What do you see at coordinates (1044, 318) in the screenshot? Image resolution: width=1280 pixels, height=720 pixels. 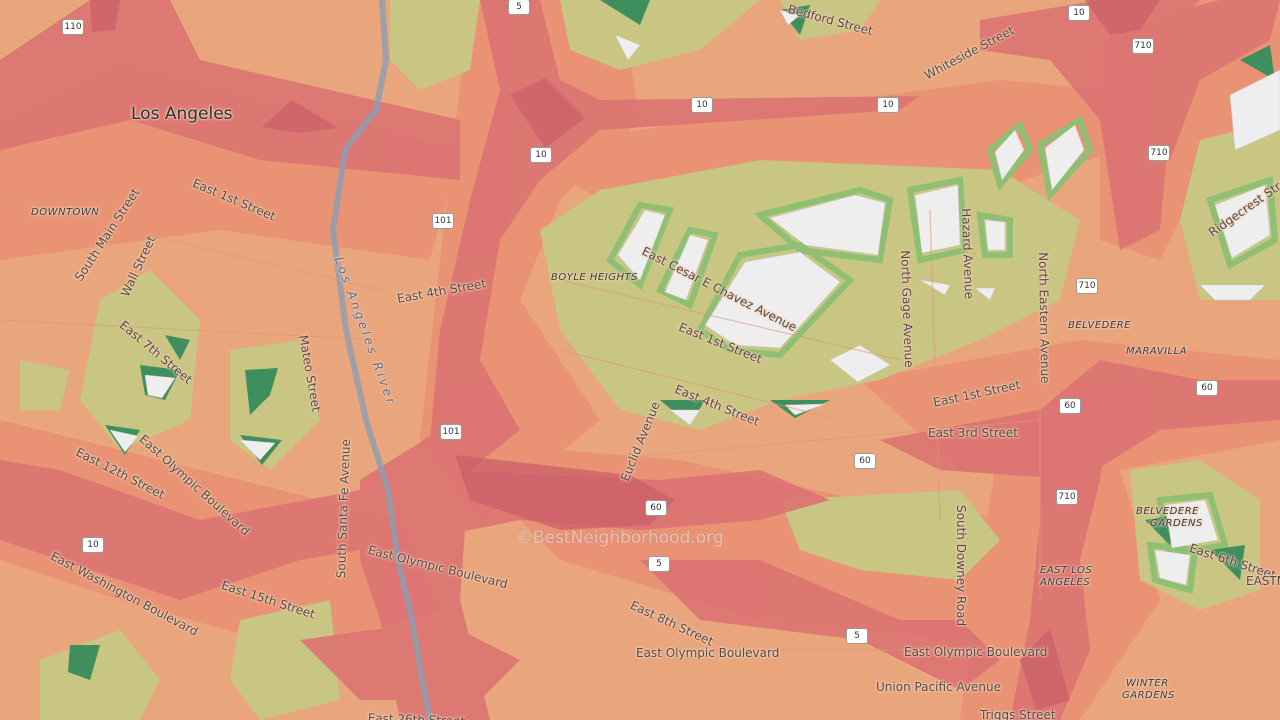 I see `street-label-eastern: North Eastern Avenue` at bounding box center [1044, 318].